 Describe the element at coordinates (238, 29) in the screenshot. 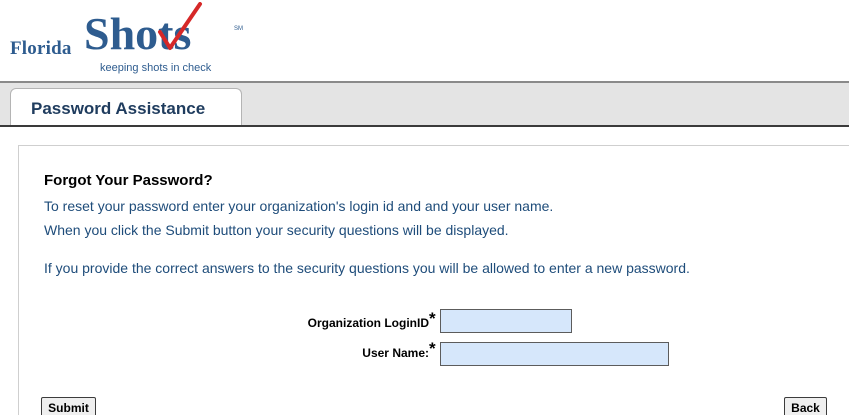

I see `logo-service-mark: SM` at that location.